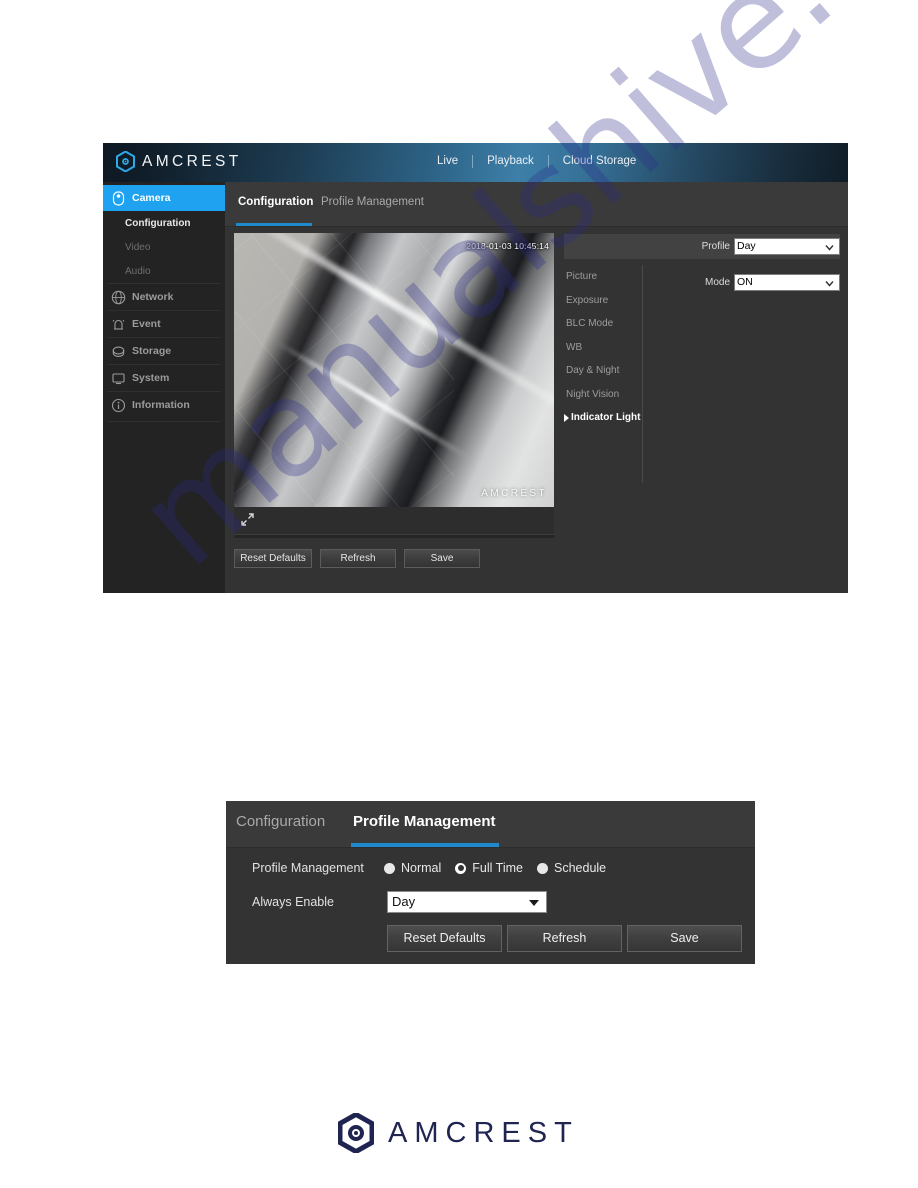 The image size is (918, 1188). What do you see at coordinates (483, 1132) in the screenshot?
I see `footer-brand-name: AMCREST` at bounding box center [483, 1132].